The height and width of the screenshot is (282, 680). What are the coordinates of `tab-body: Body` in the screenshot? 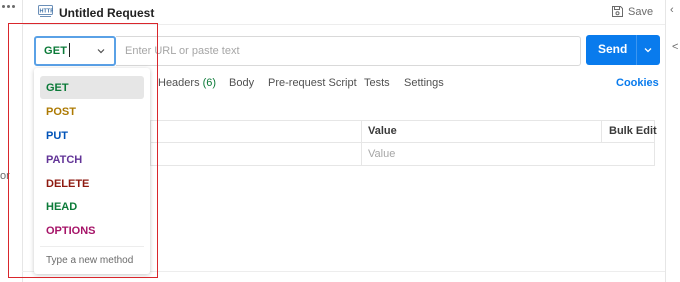 It's located at (241, 83).